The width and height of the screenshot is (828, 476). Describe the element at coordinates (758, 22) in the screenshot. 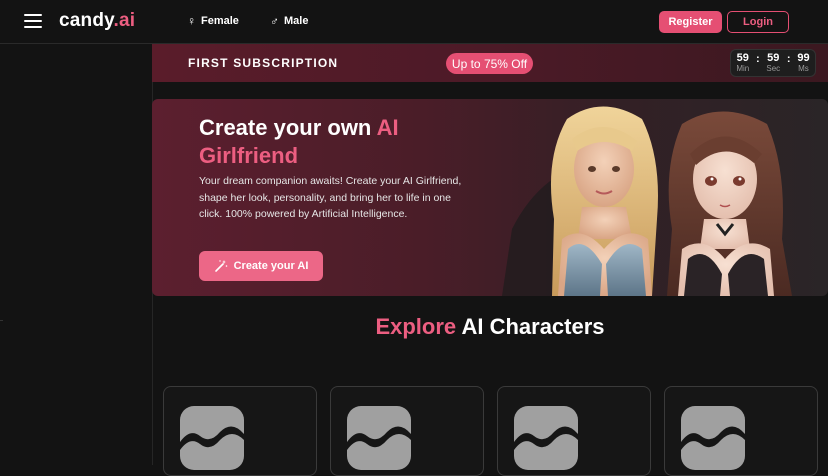

I see `login-button: Login` at that location.